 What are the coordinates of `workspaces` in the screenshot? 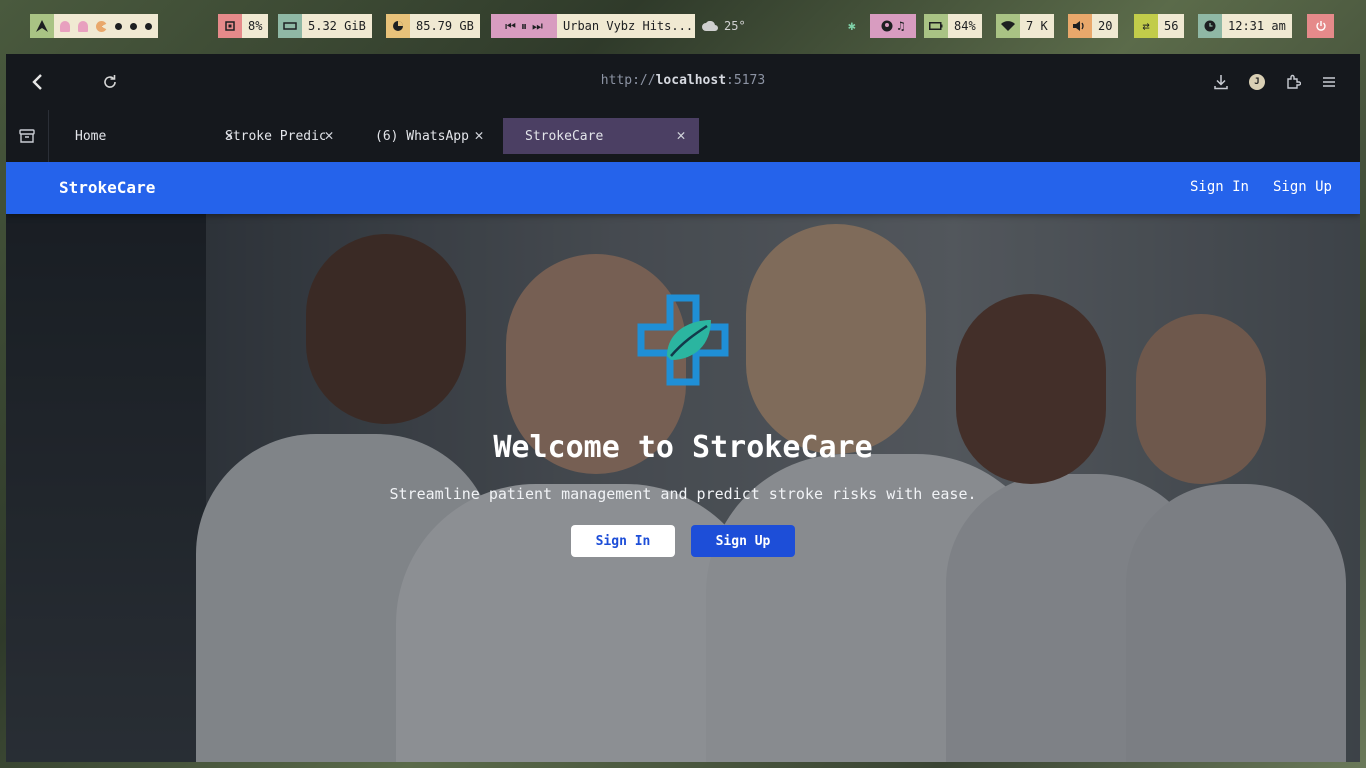 It's located at (94, 26).